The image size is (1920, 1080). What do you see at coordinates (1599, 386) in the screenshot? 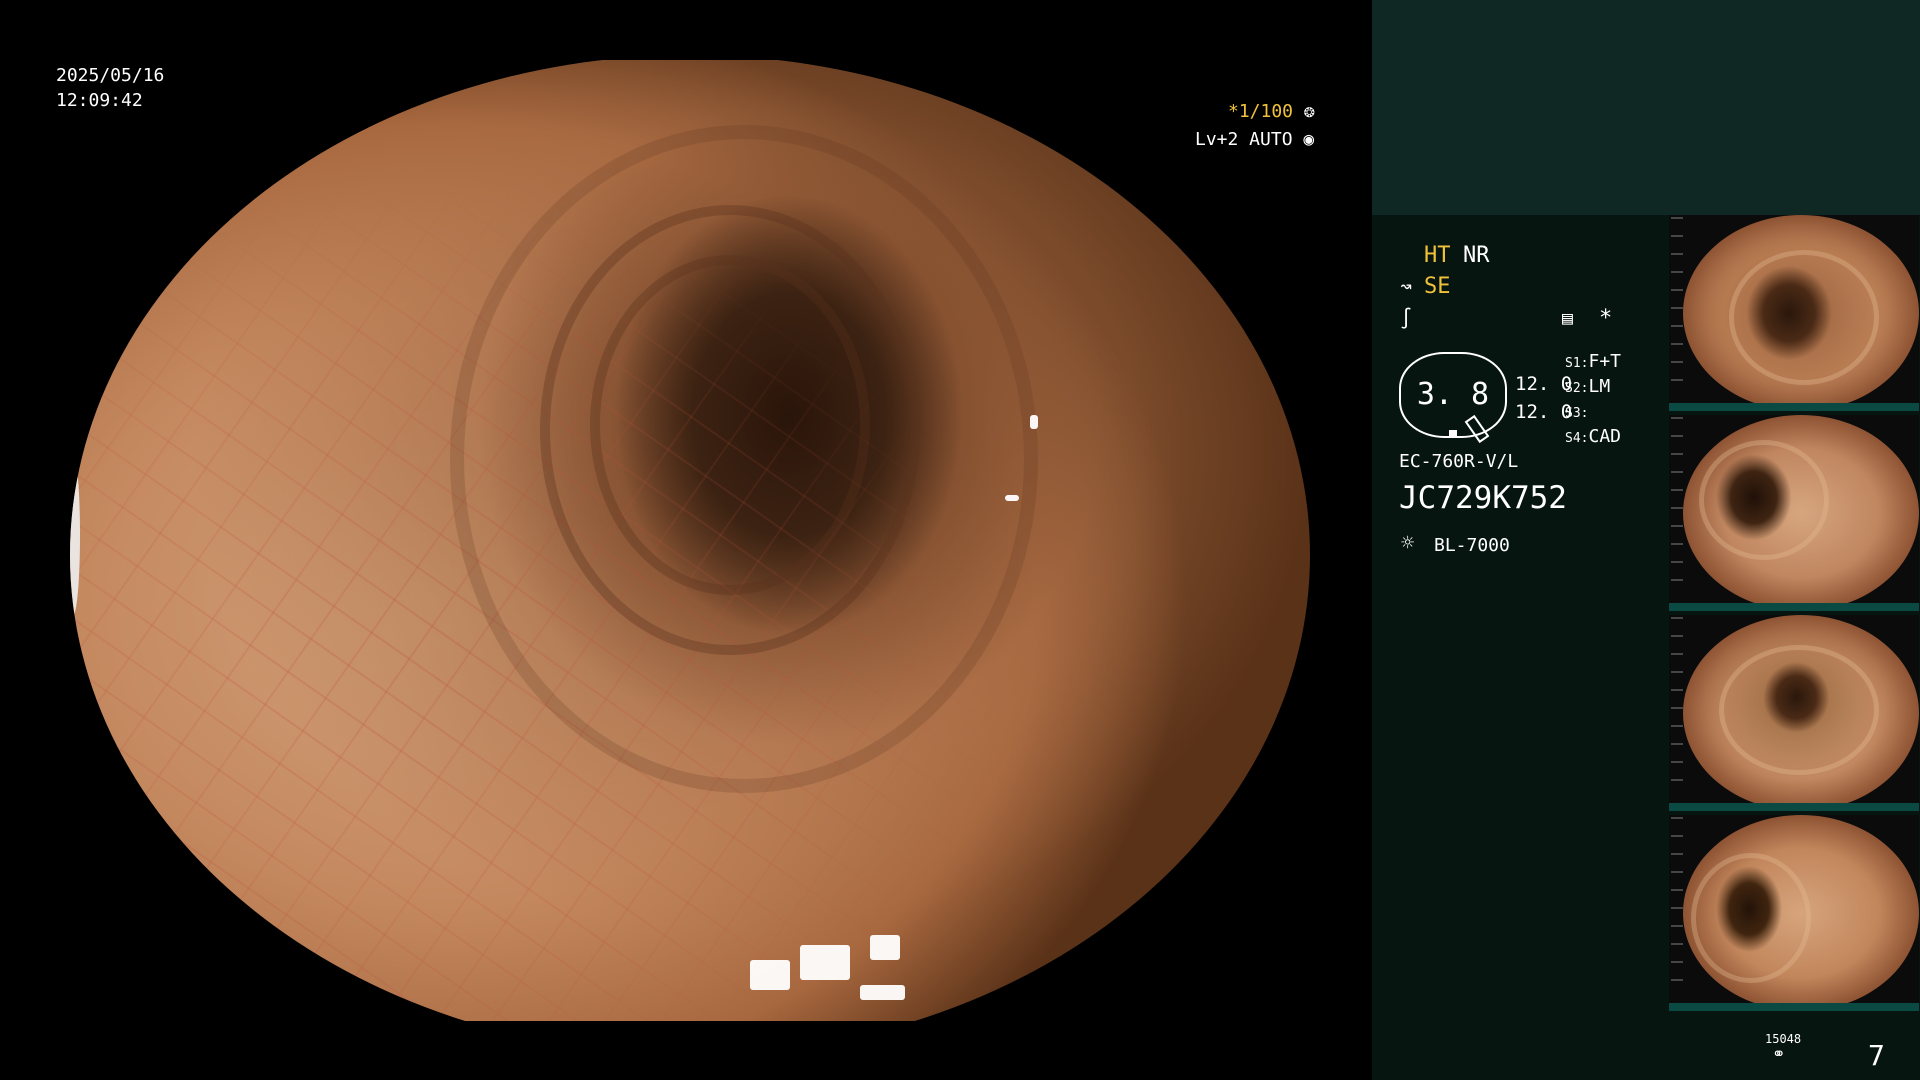
I see `switch-value: LM` at bounding box center [1599, 386].